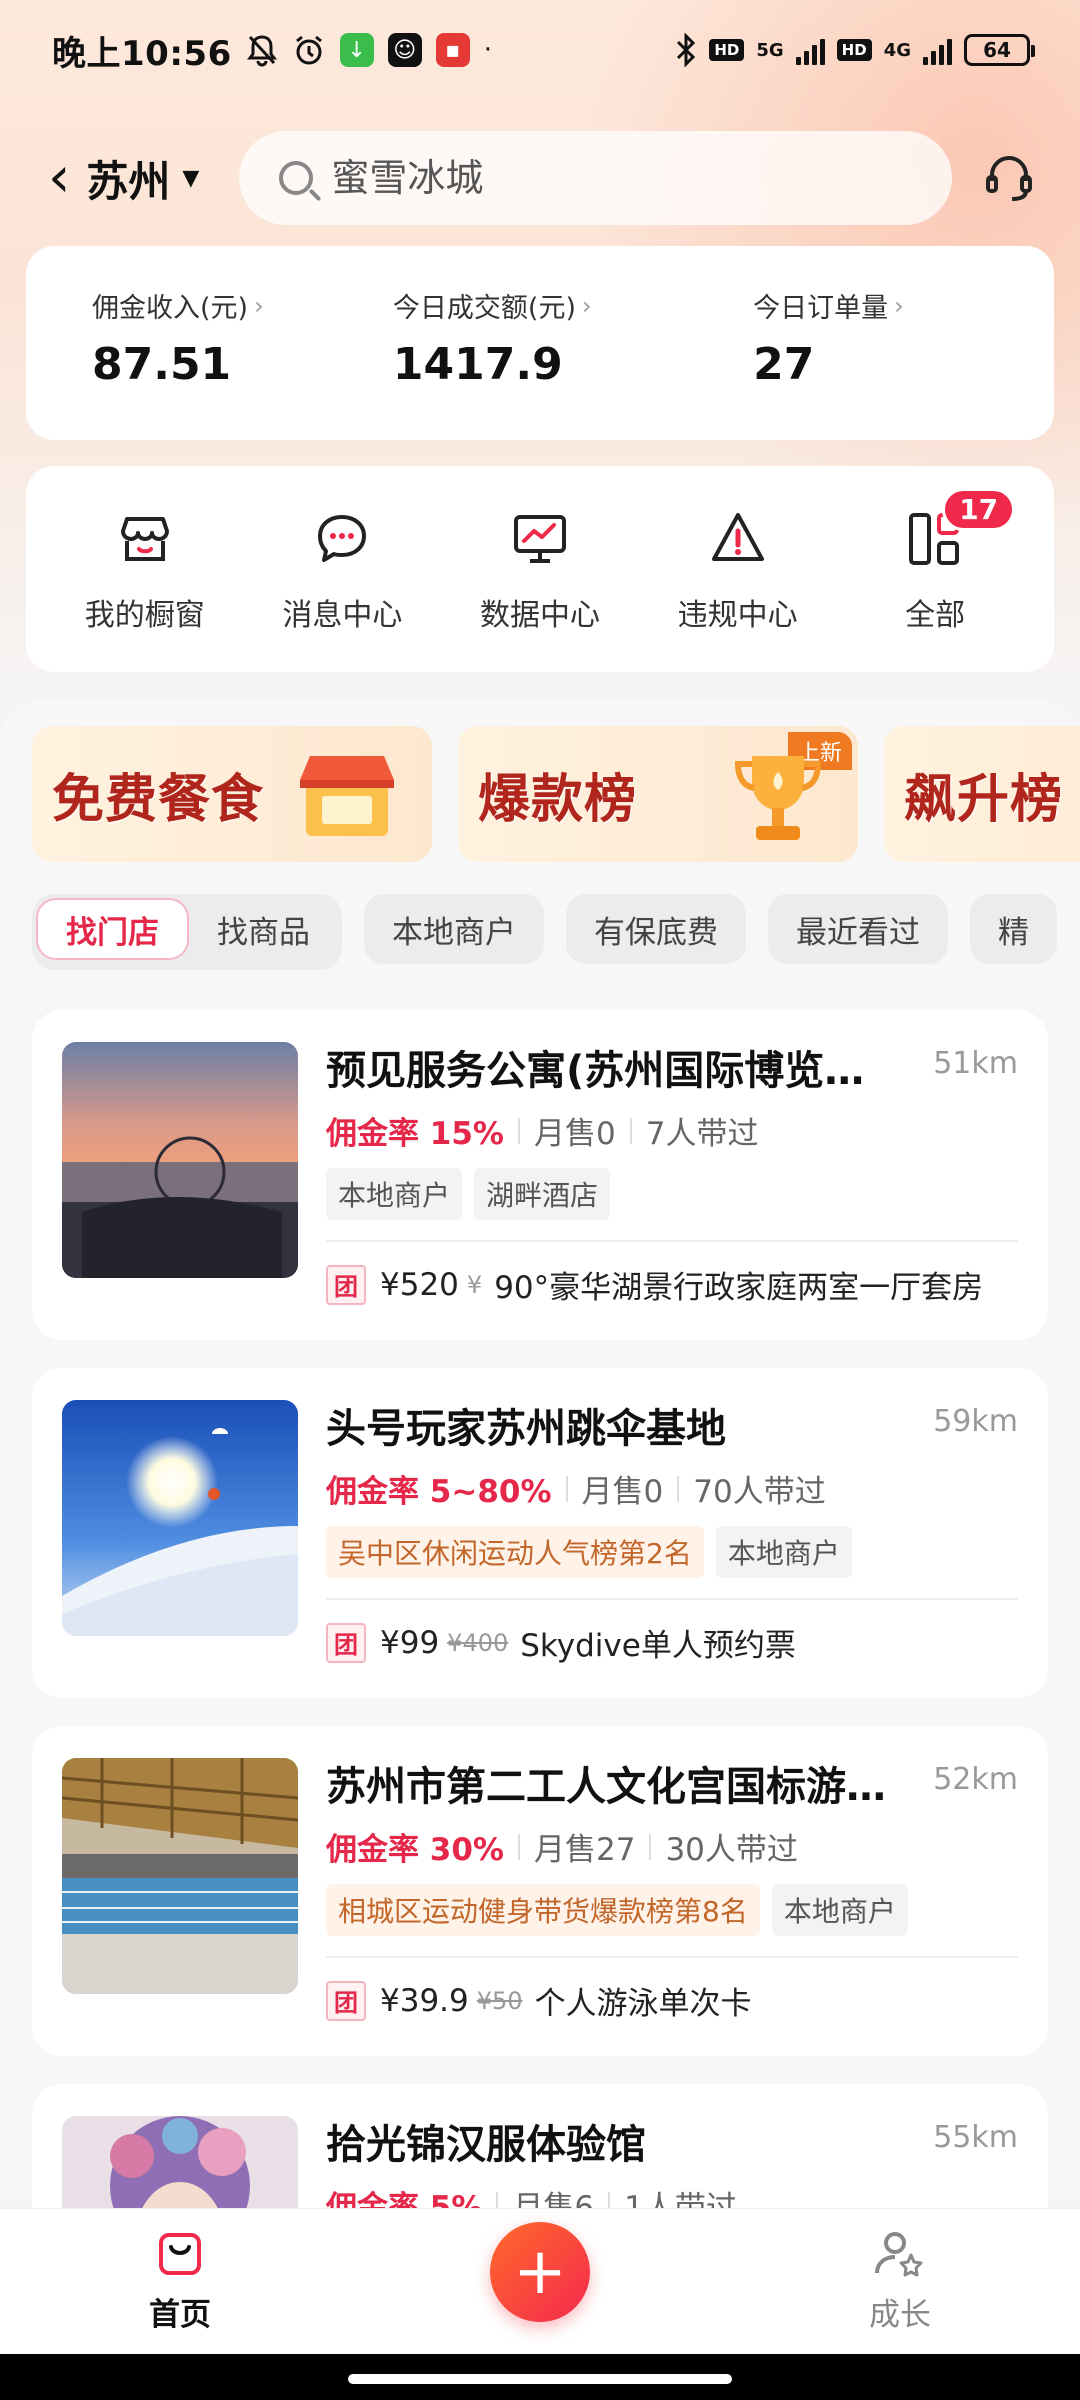 This screenshot has width=1080, height=2400. Describe the element at coordinates (935, 580) in the screenshot. I see `quick-all: 全部 17` at that location.